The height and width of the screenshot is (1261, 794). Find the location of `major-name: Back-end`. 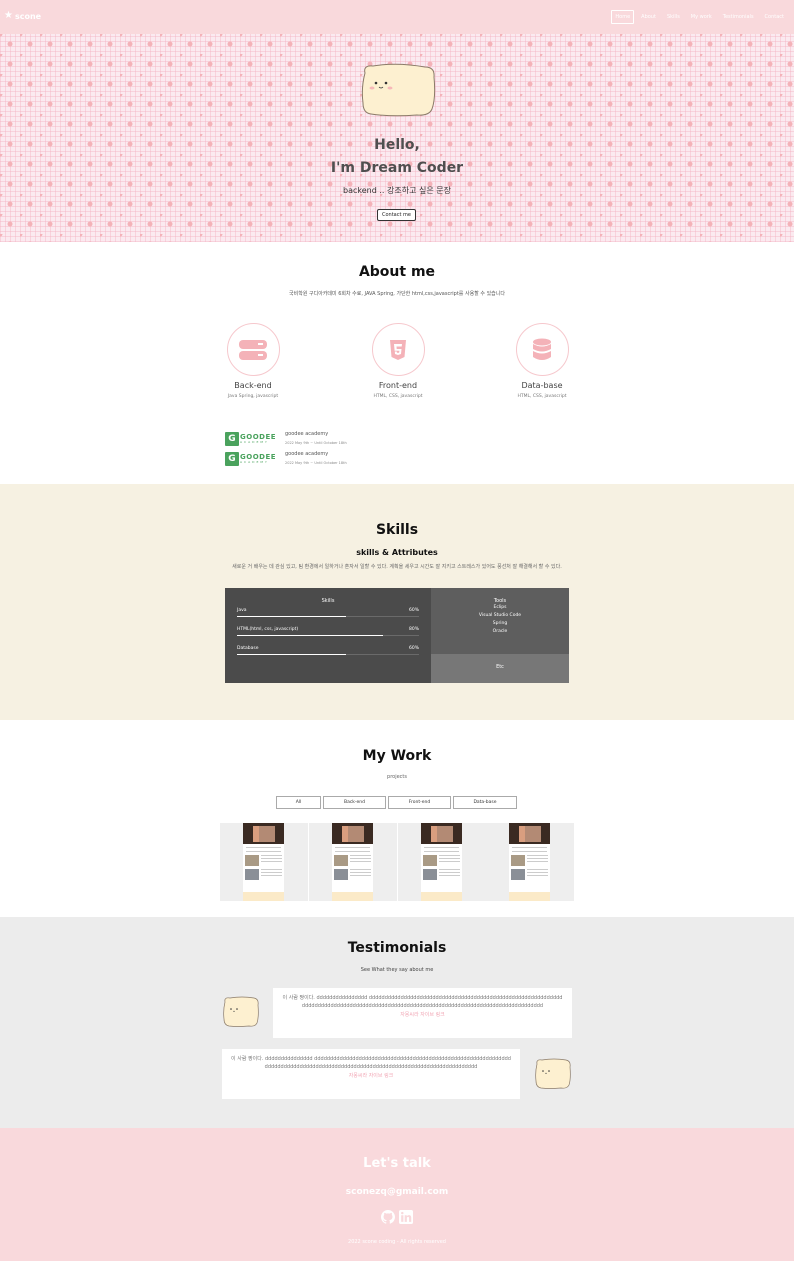

major-name: Back-end is located at coordinates (253, 385).